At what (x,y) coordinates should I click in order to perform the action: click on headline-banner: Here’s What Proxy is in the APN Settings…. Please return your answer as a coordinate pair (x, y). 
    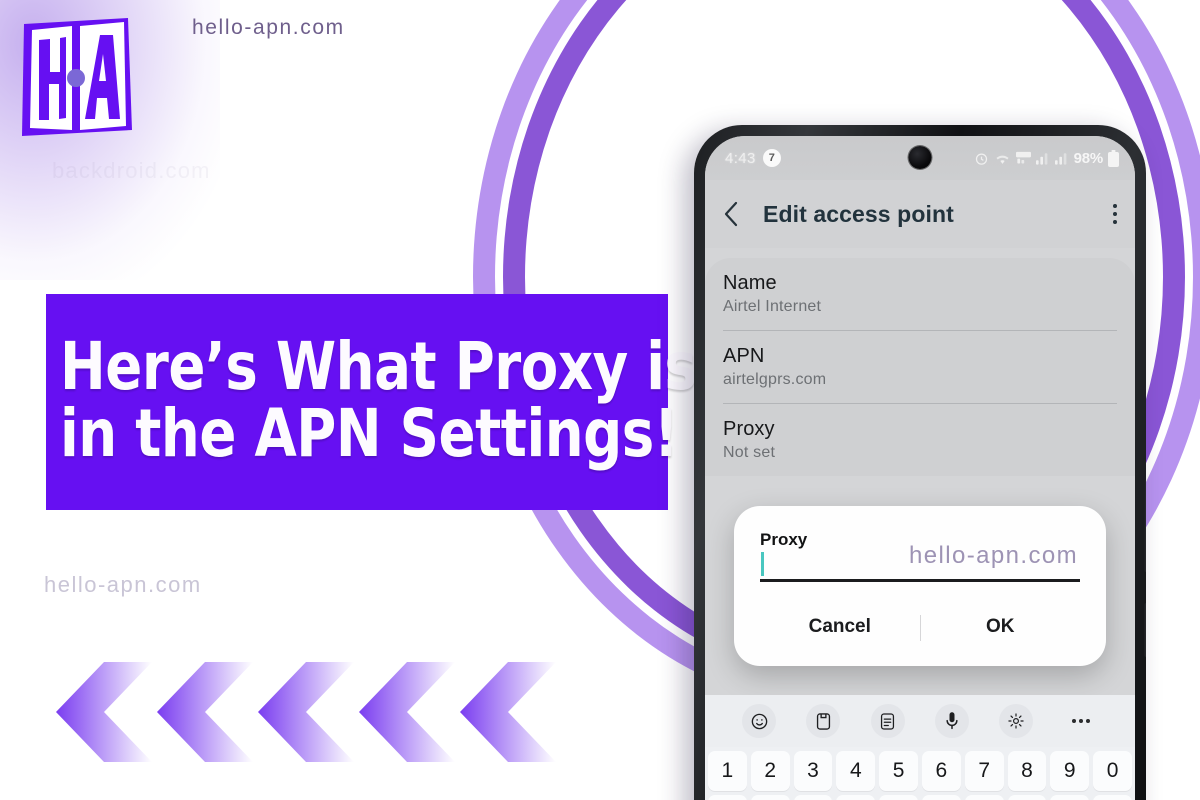
    Looking at the image, I should click on (371, 402).